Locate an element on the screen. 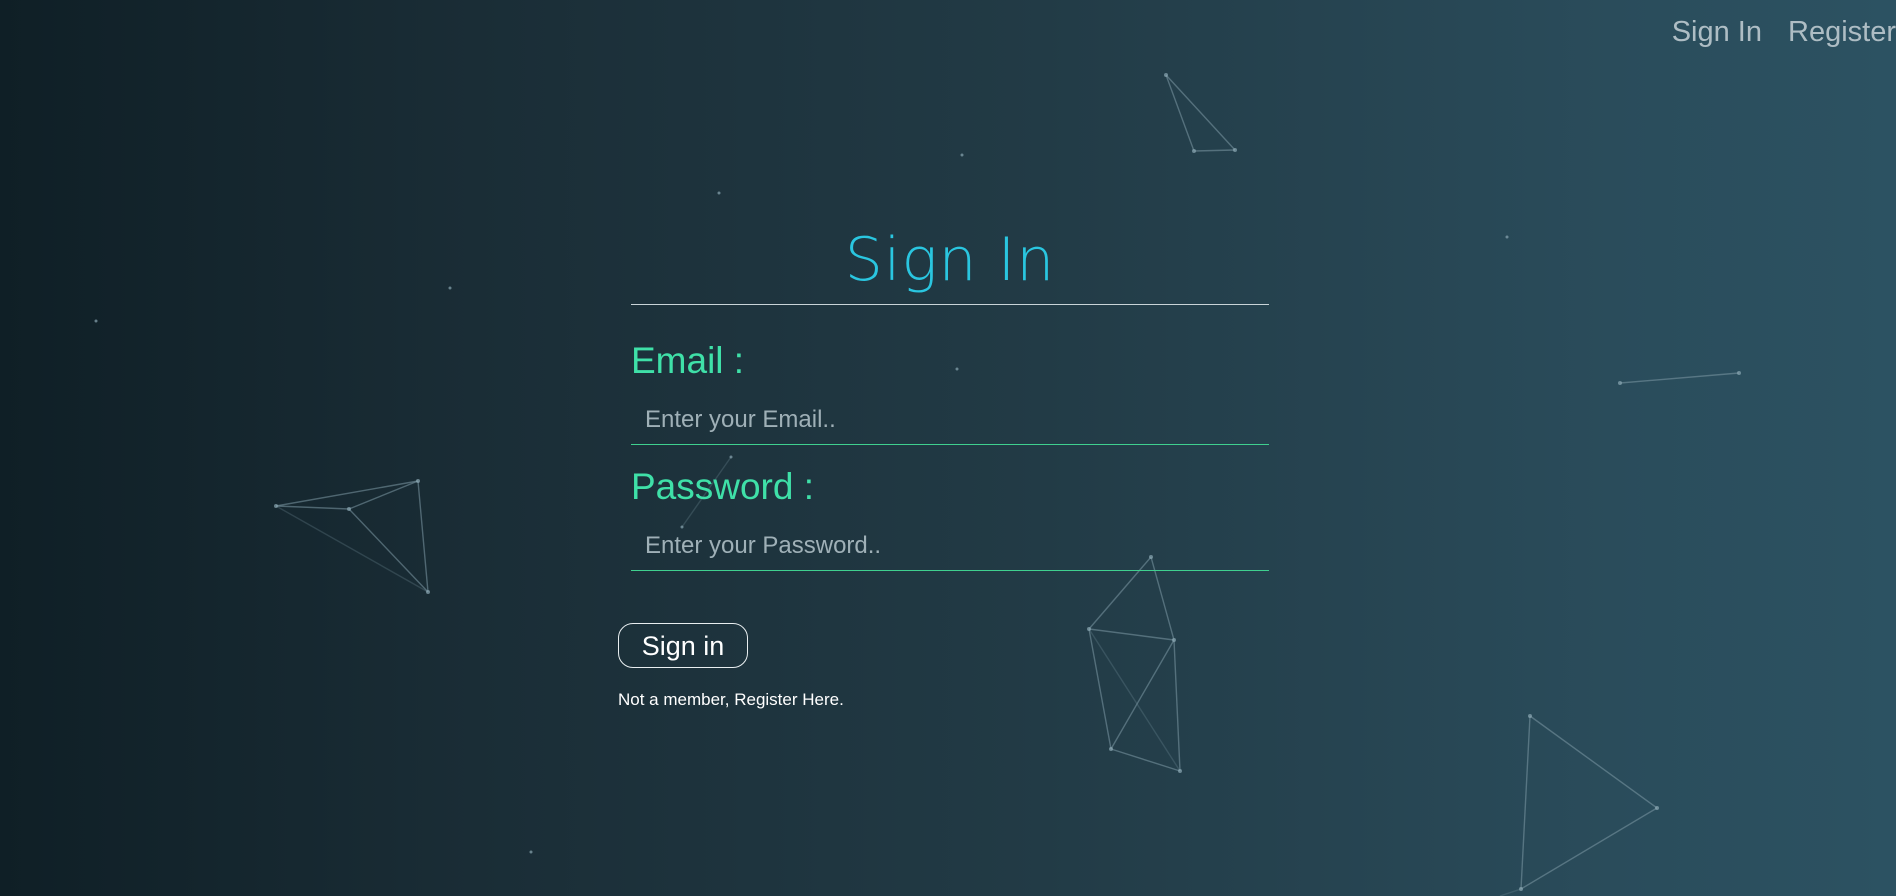 This screenshot has width=1896, height=896. page-title: Sign In is located at coordinates (950, 260).